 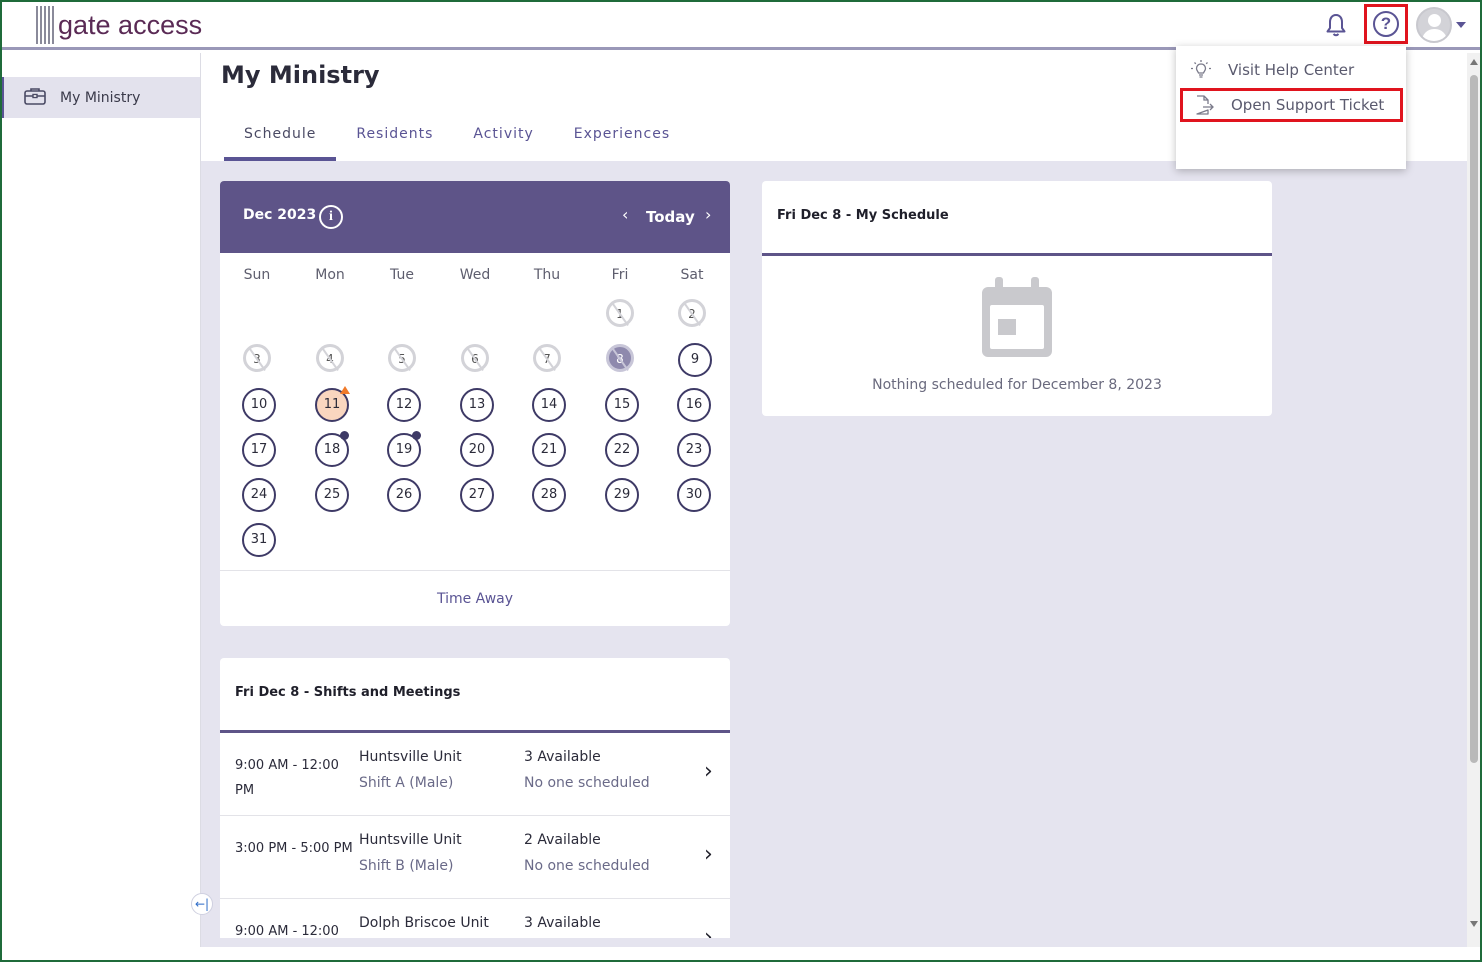 What do you see at coordinates (257, 275) in the screenshot?
I see `weekday-label: Sun` at bounding box center [257, 275].